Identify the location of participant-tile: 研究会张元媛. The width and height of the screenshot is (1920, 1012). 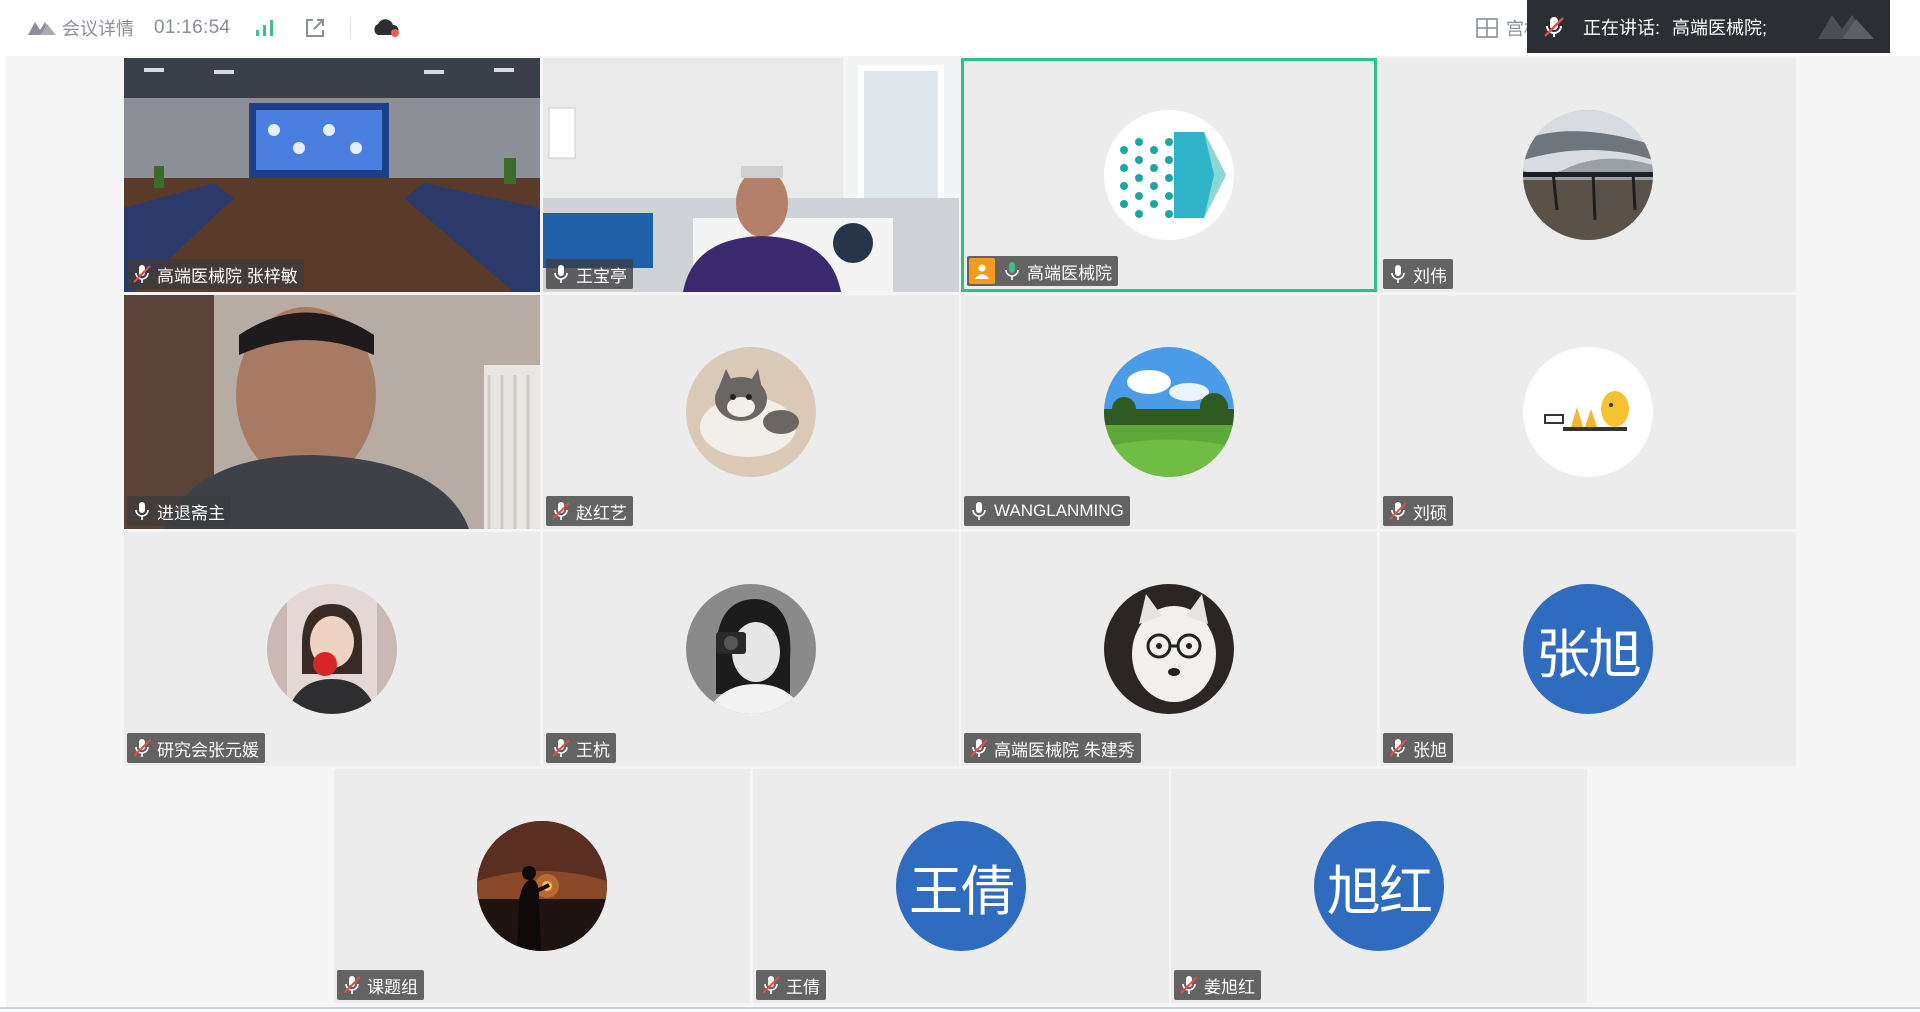
(332, 649).